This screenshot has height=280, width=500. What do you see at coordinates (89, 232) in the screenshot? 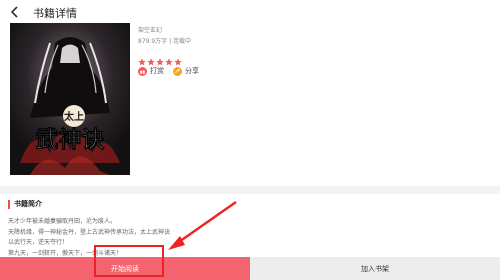
I see `intro-line: 天降机缘，得一神秘金丹，登上古武神传承功法，太上武神诀` at bounding box center [89, 232].